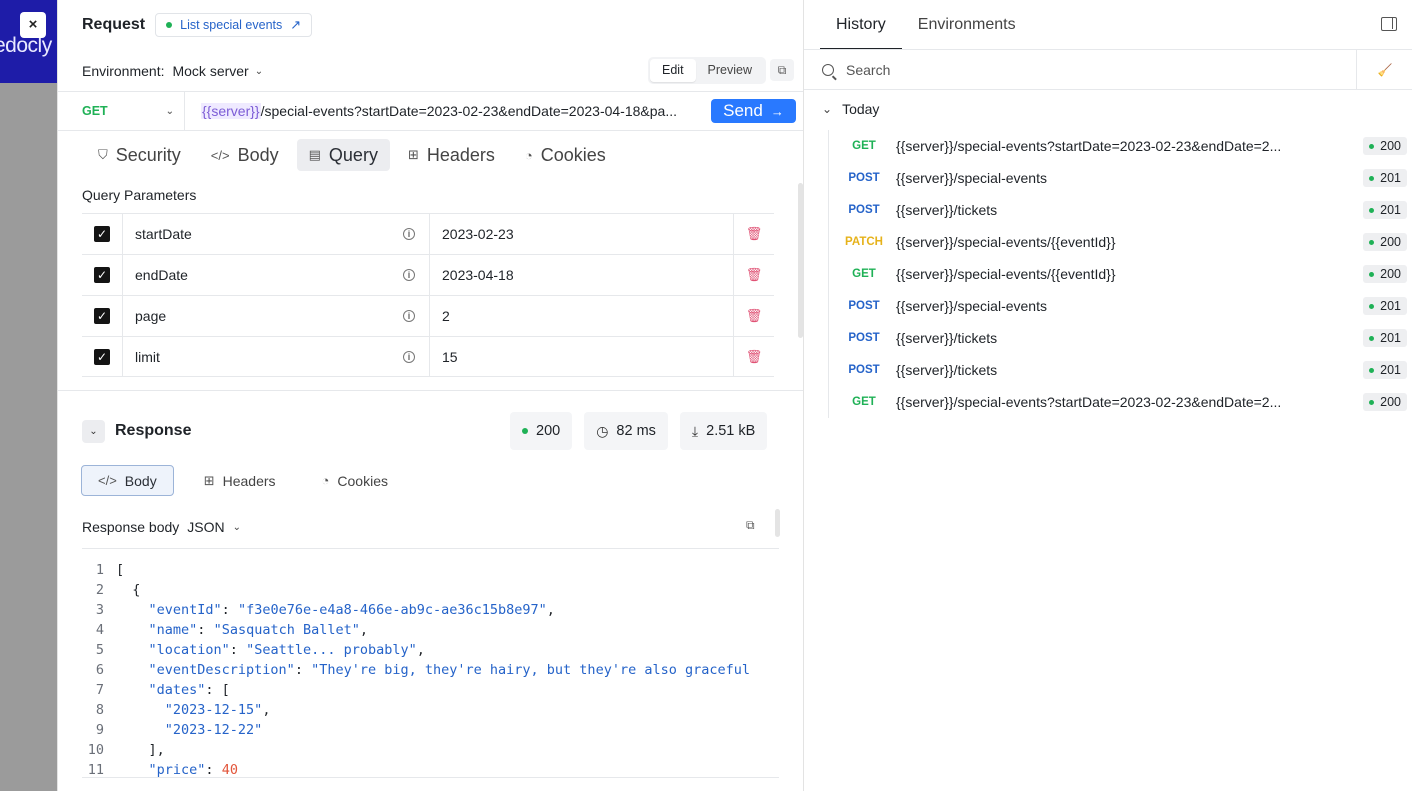  I want to click on table-row: ✓ endDate i 2023-04-18 🗑, so click(428, 274).